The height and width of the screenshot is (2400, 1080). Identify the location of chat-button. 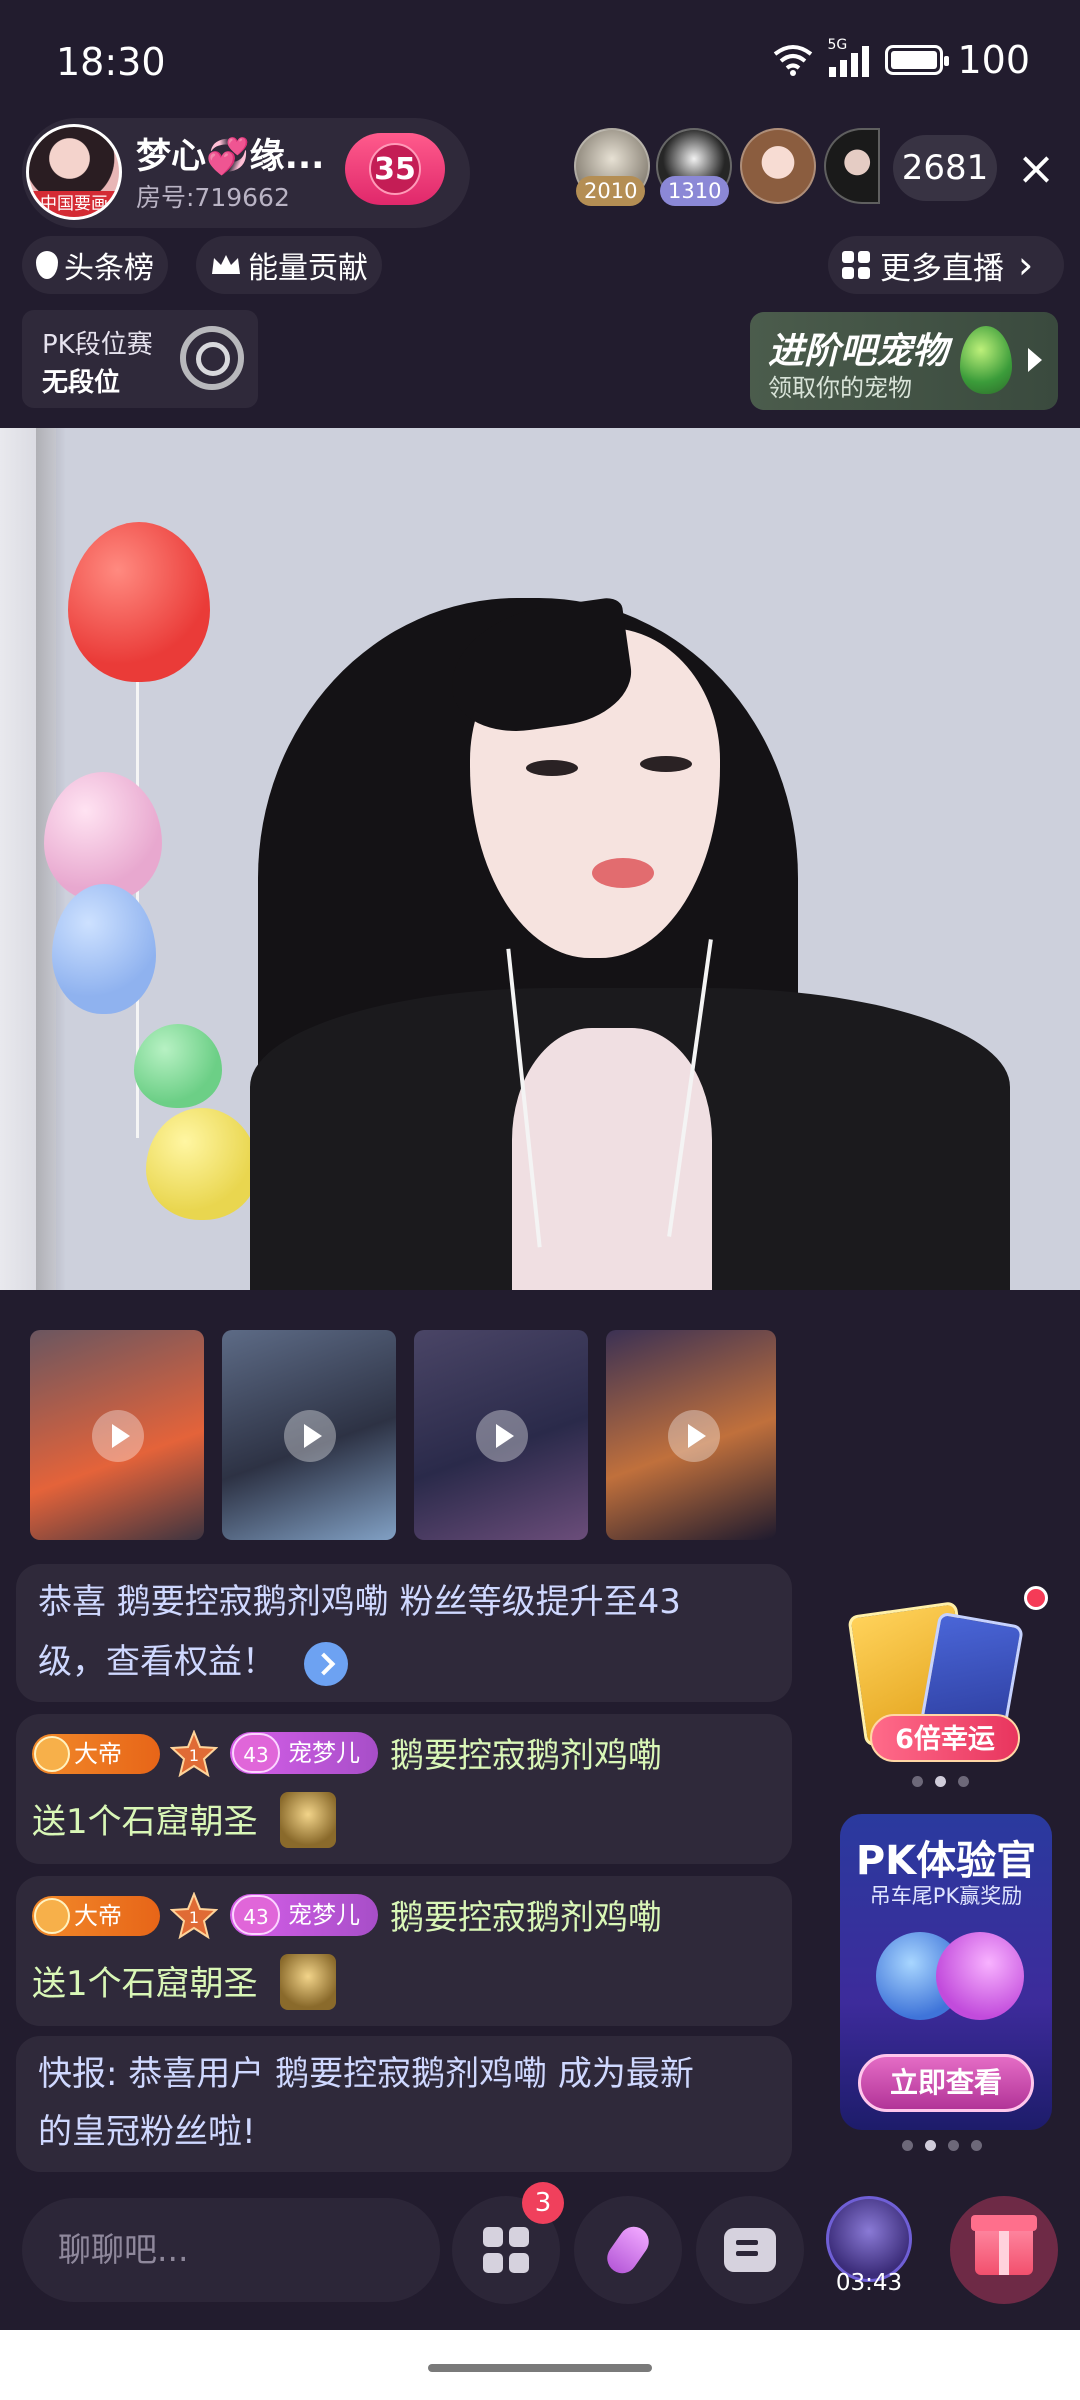
(750, 2250).